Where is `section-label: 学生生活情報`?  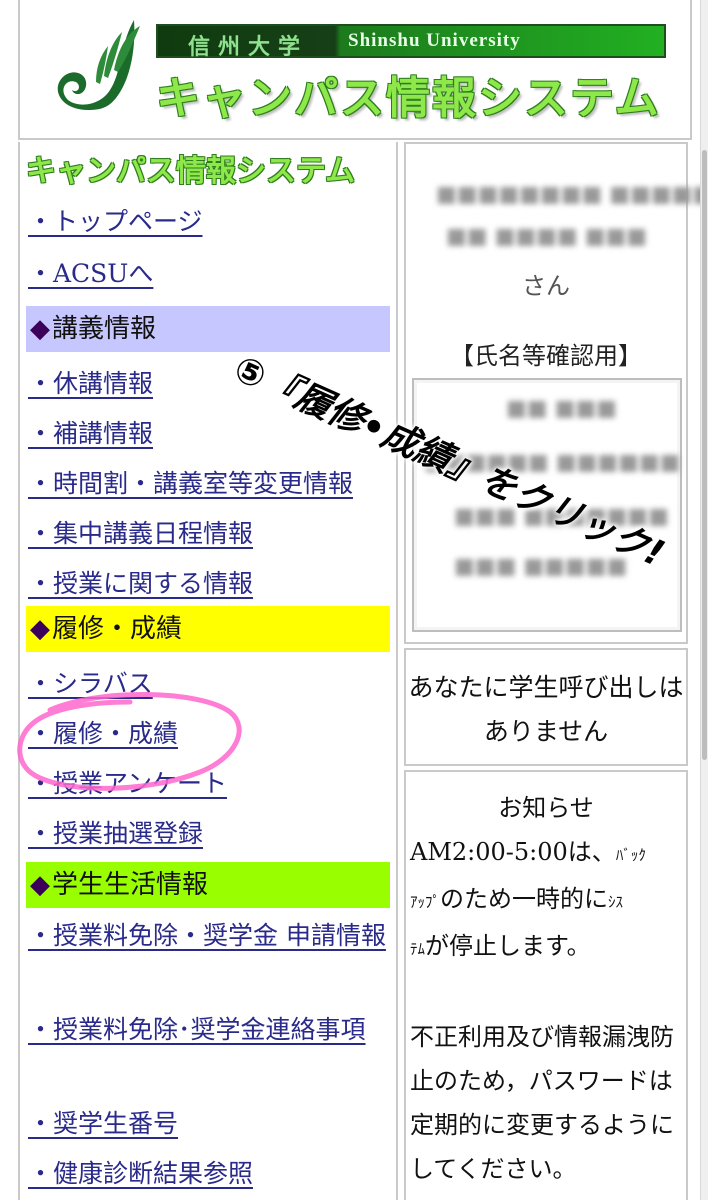
section-label: 学生生活情報 is located at coordinates (130, 885).